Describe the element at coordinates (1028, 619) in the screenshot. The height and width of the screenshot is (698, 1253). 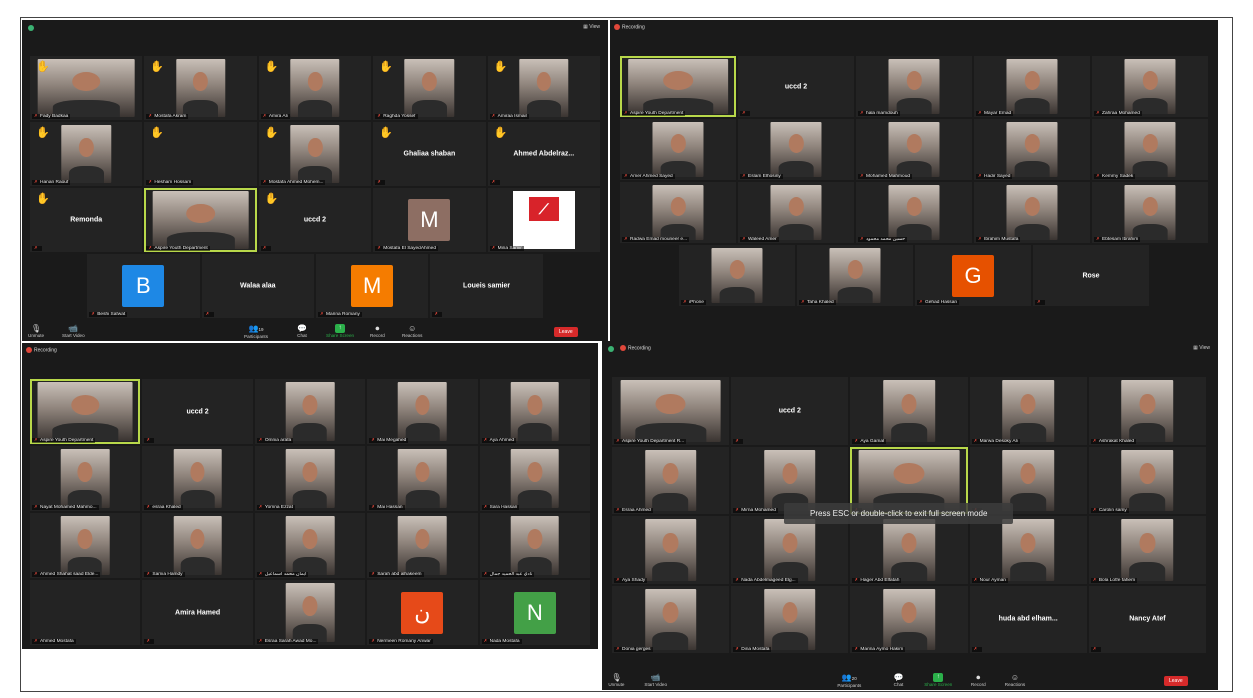
I see `participant-tile: huda abd elham... ✗` at that location.